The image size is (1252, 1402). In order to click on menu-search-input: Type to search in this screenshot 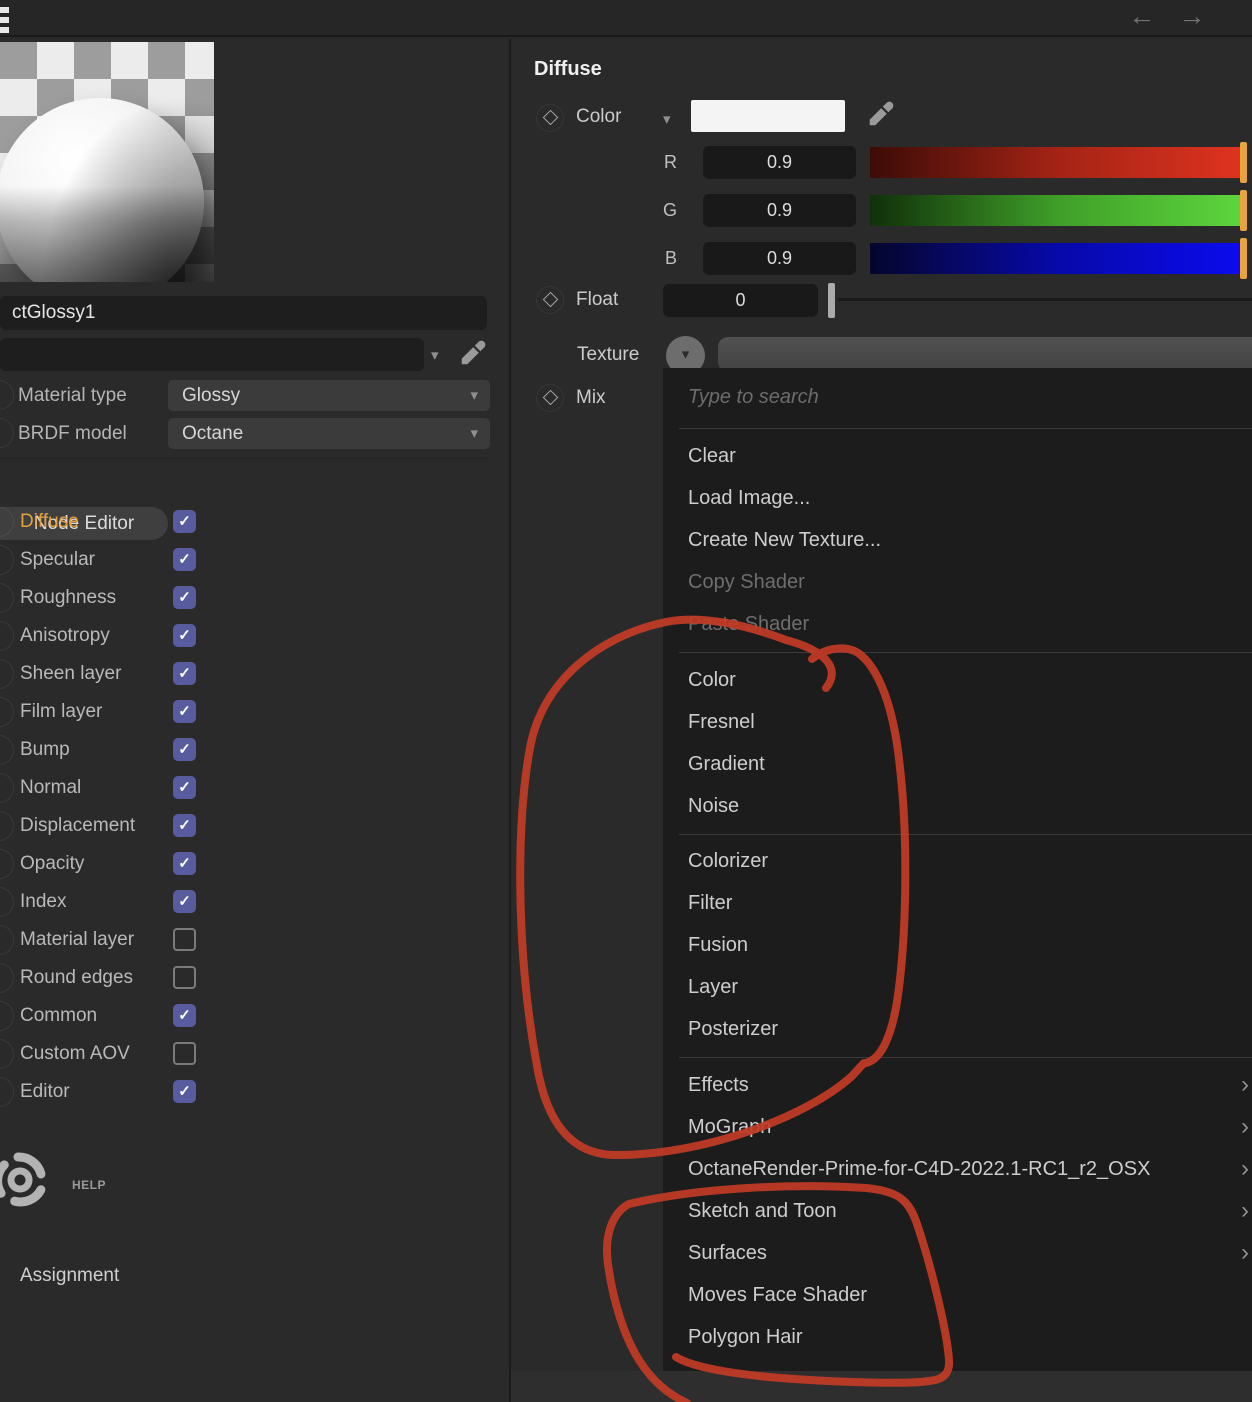, I will do `click(753, 397)`.